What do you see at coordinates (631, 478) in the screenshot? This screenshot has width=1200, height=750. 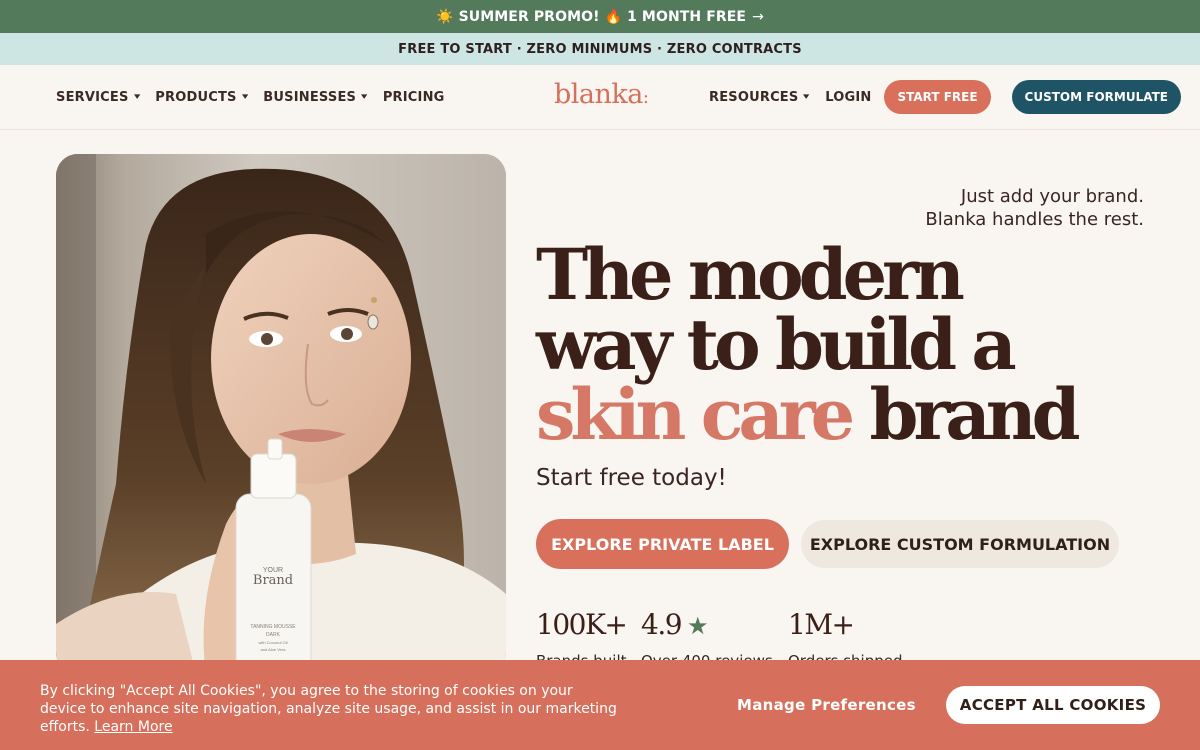 I see `hero-subhead: Start free today!` at bounding box center [631, 478].